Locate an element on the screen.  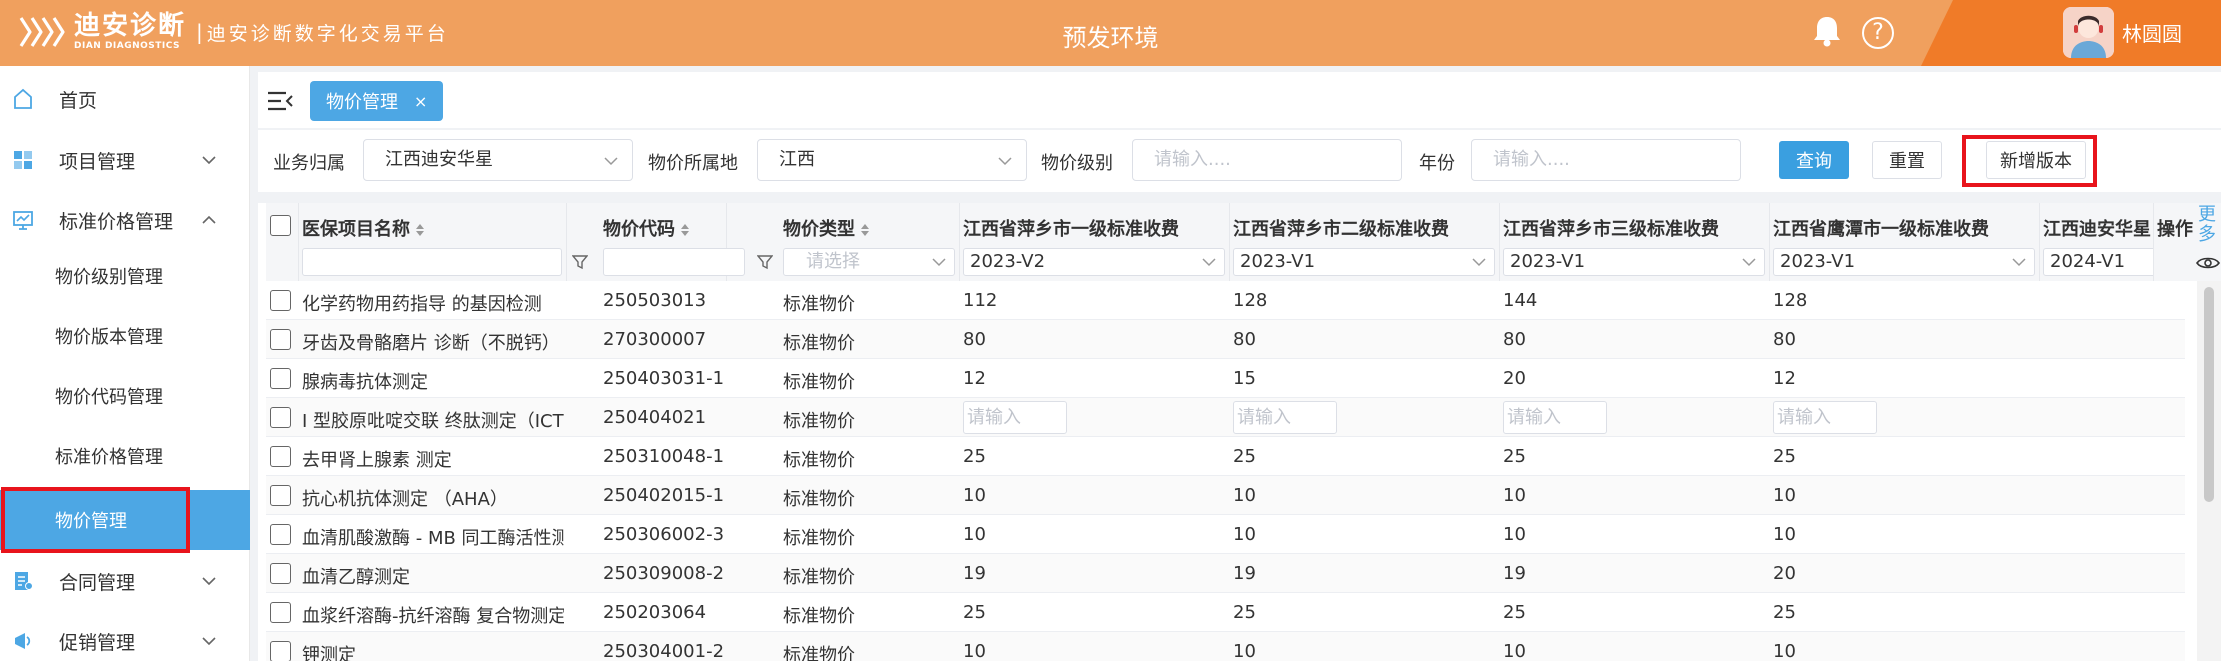
eye-icon is located at coordinates (2208, 263).